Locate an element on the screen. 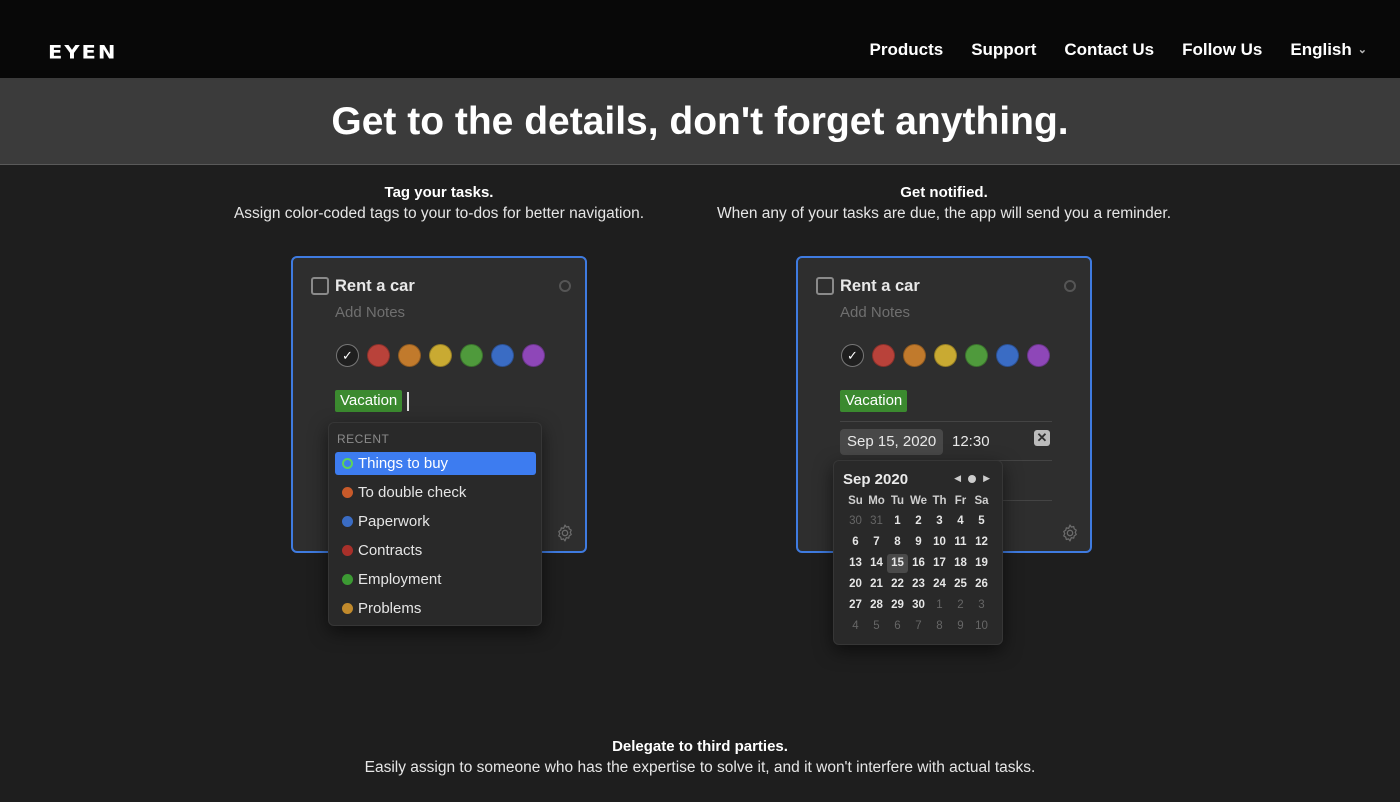 This screenshot has width=1400, height=802. calendar-day: 27 is located at coordinates (855, 605).